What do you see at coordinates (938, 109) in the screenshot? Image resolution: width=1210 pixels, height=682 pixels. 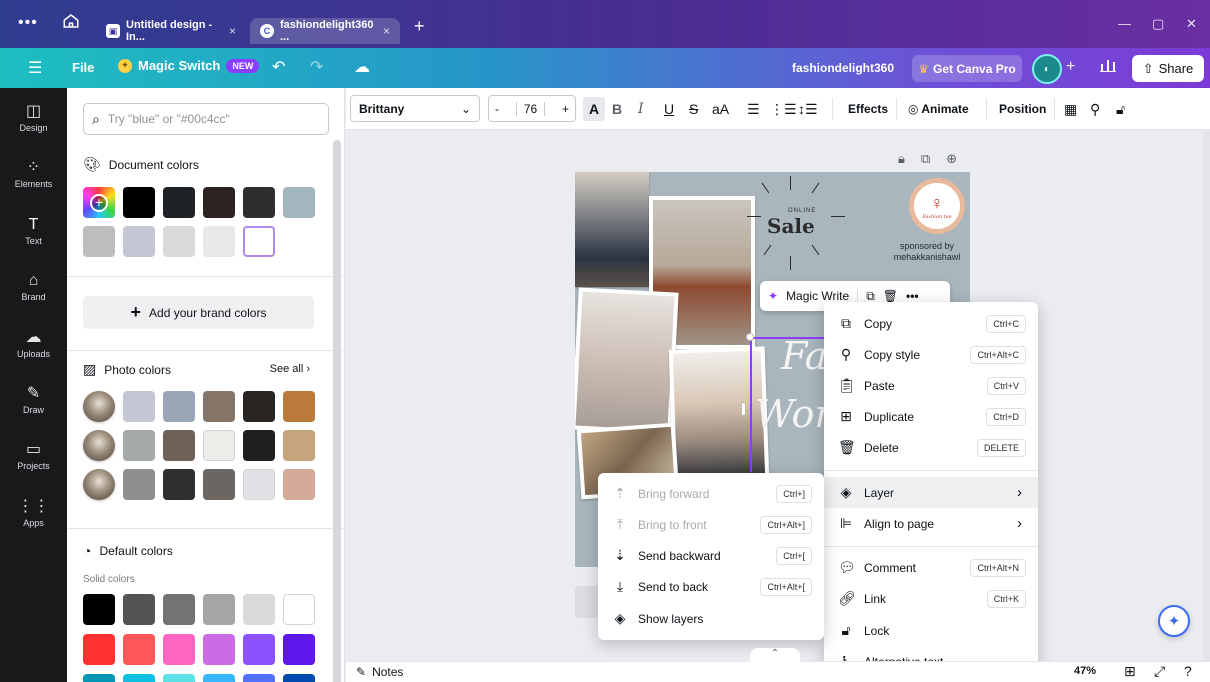 I see `animate-button: ◎ Animate` at bounding box center [938, 109].